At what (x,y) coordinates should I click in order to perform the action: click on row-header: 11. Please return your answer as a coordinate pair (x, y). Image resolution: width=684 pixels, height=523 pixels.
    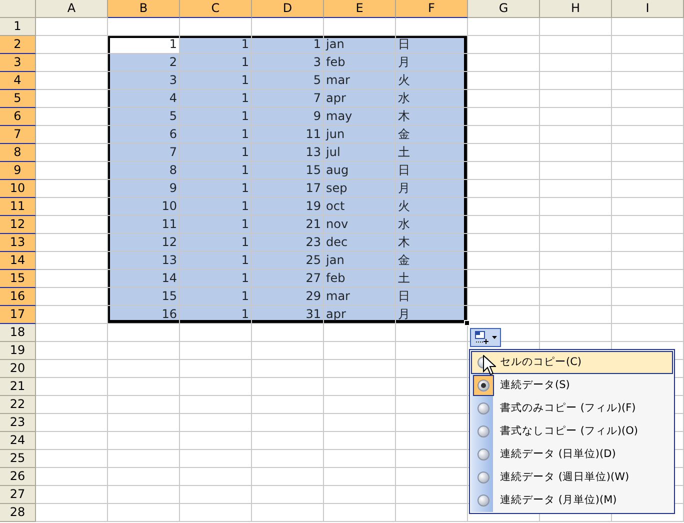
    Looking at the image, I should click on (18, 207).